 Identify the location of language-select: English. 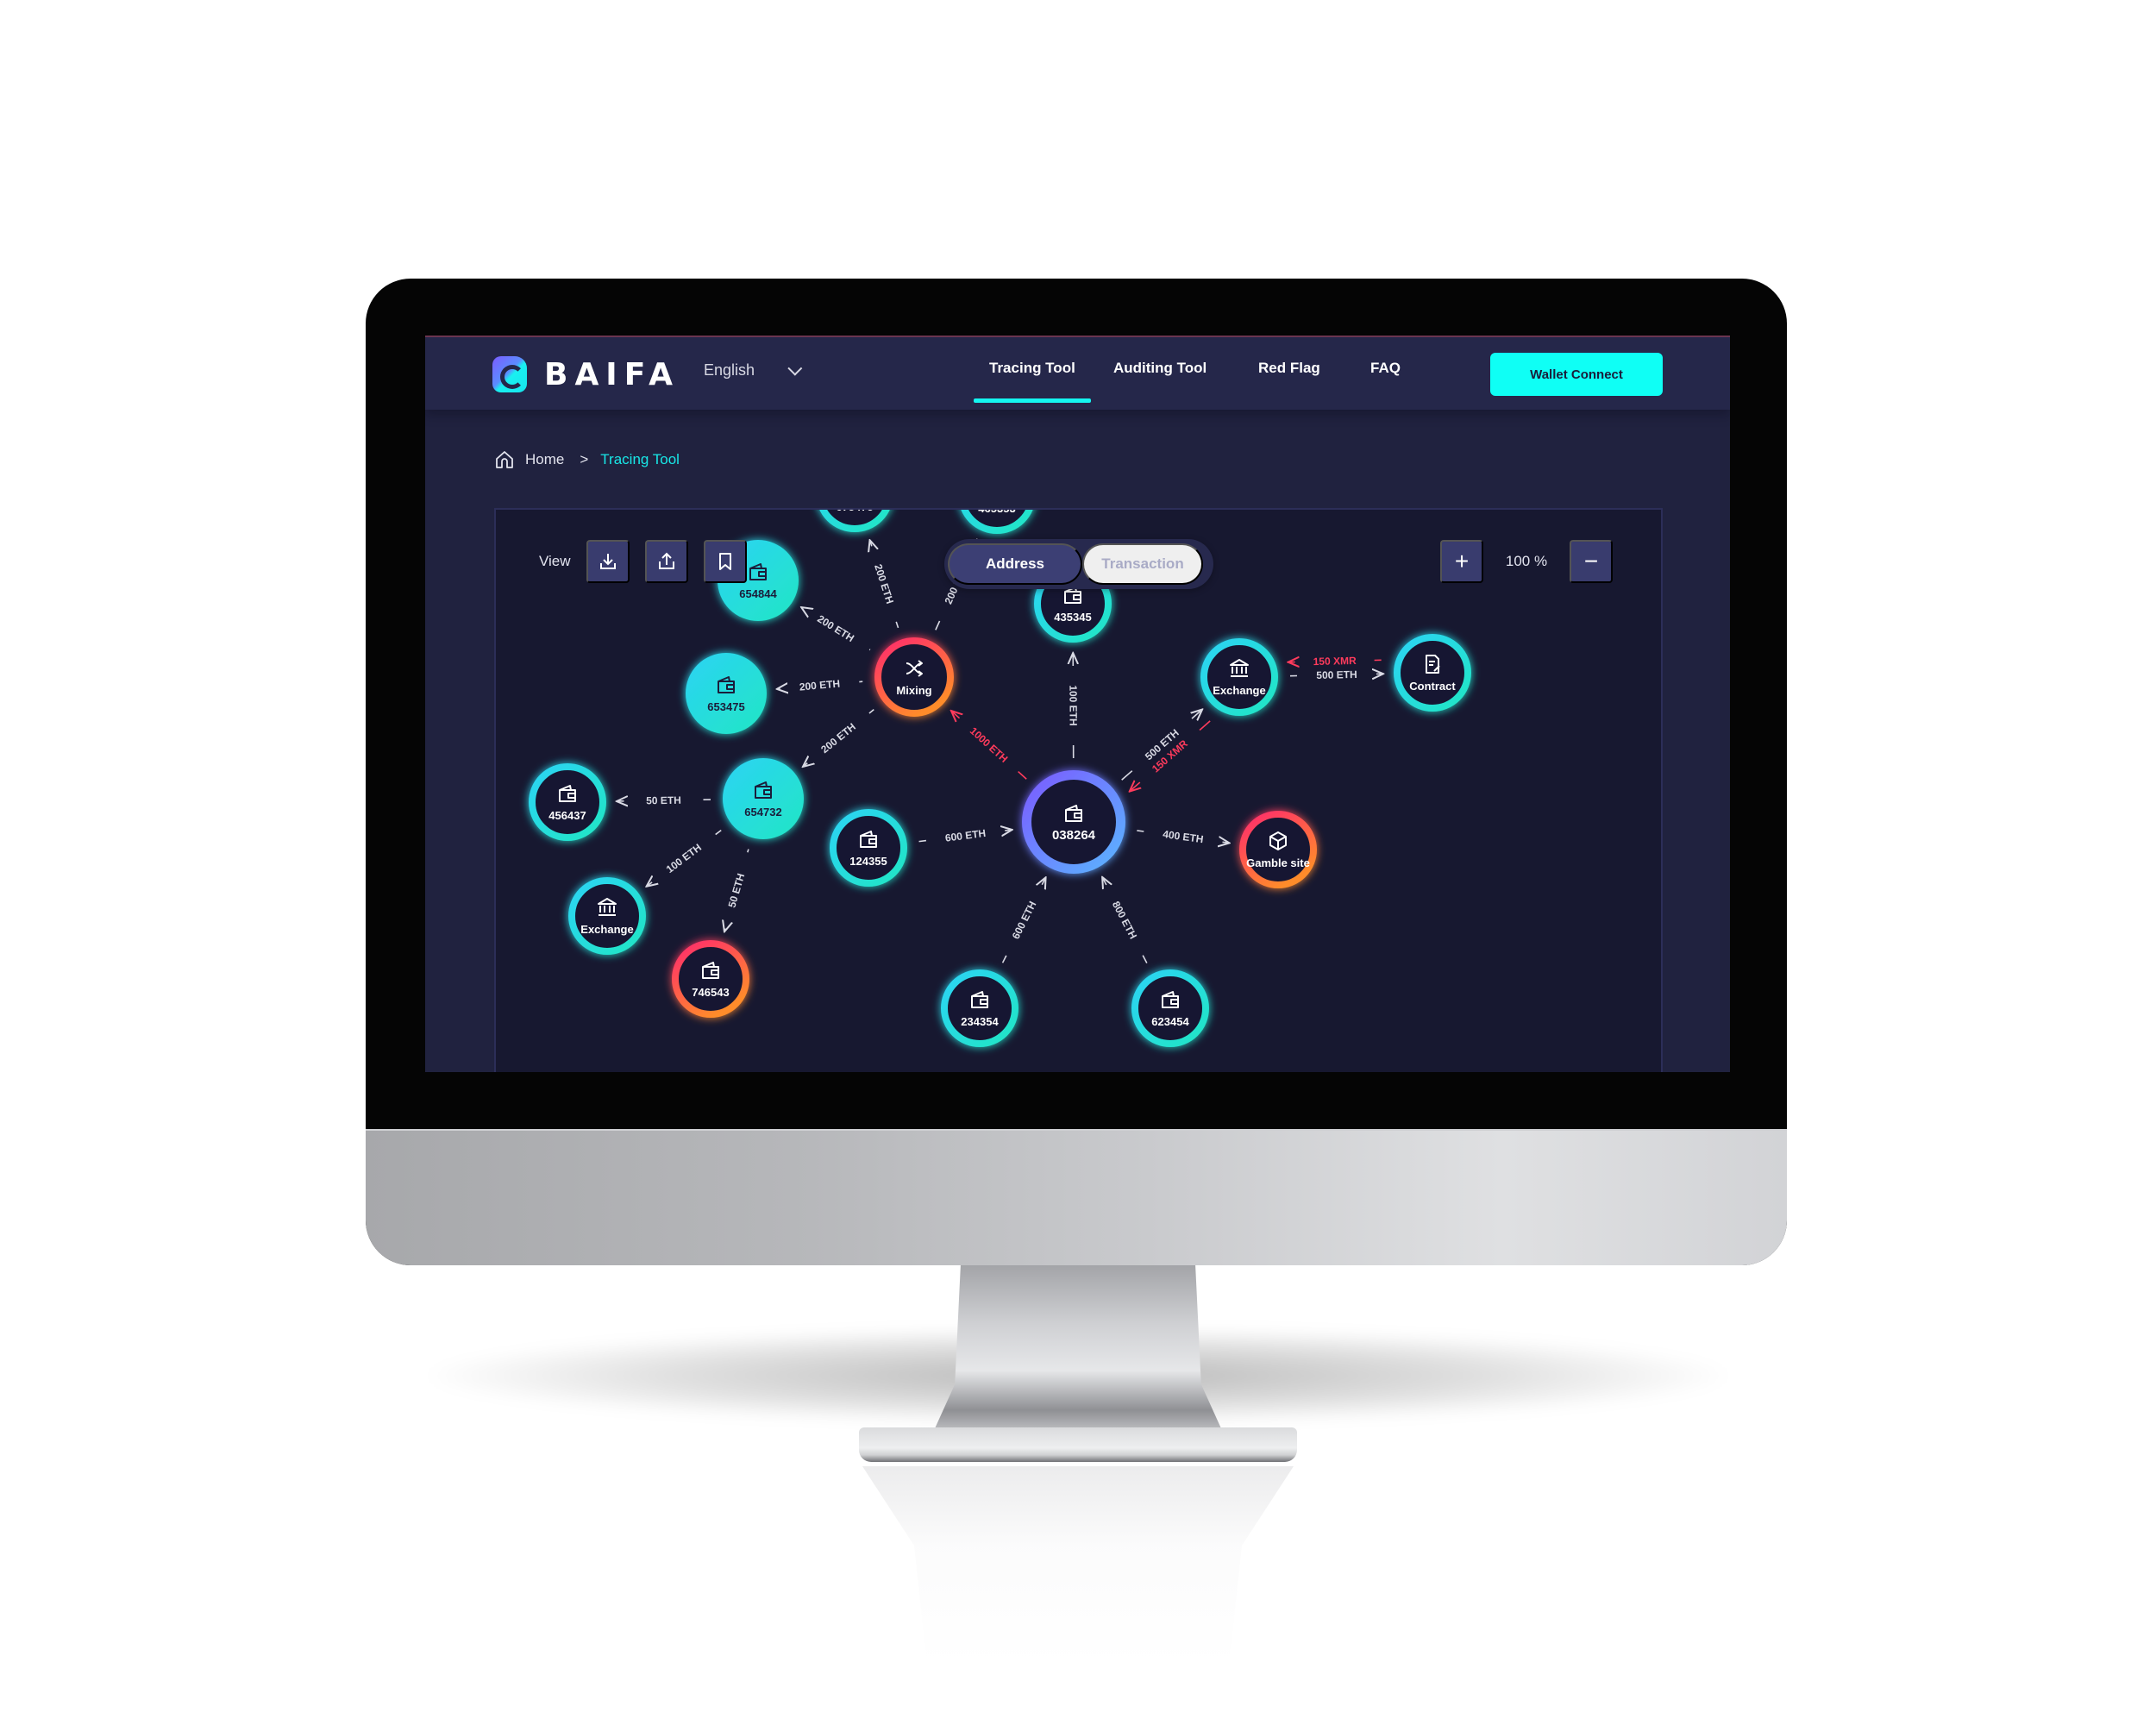
(753, 371).